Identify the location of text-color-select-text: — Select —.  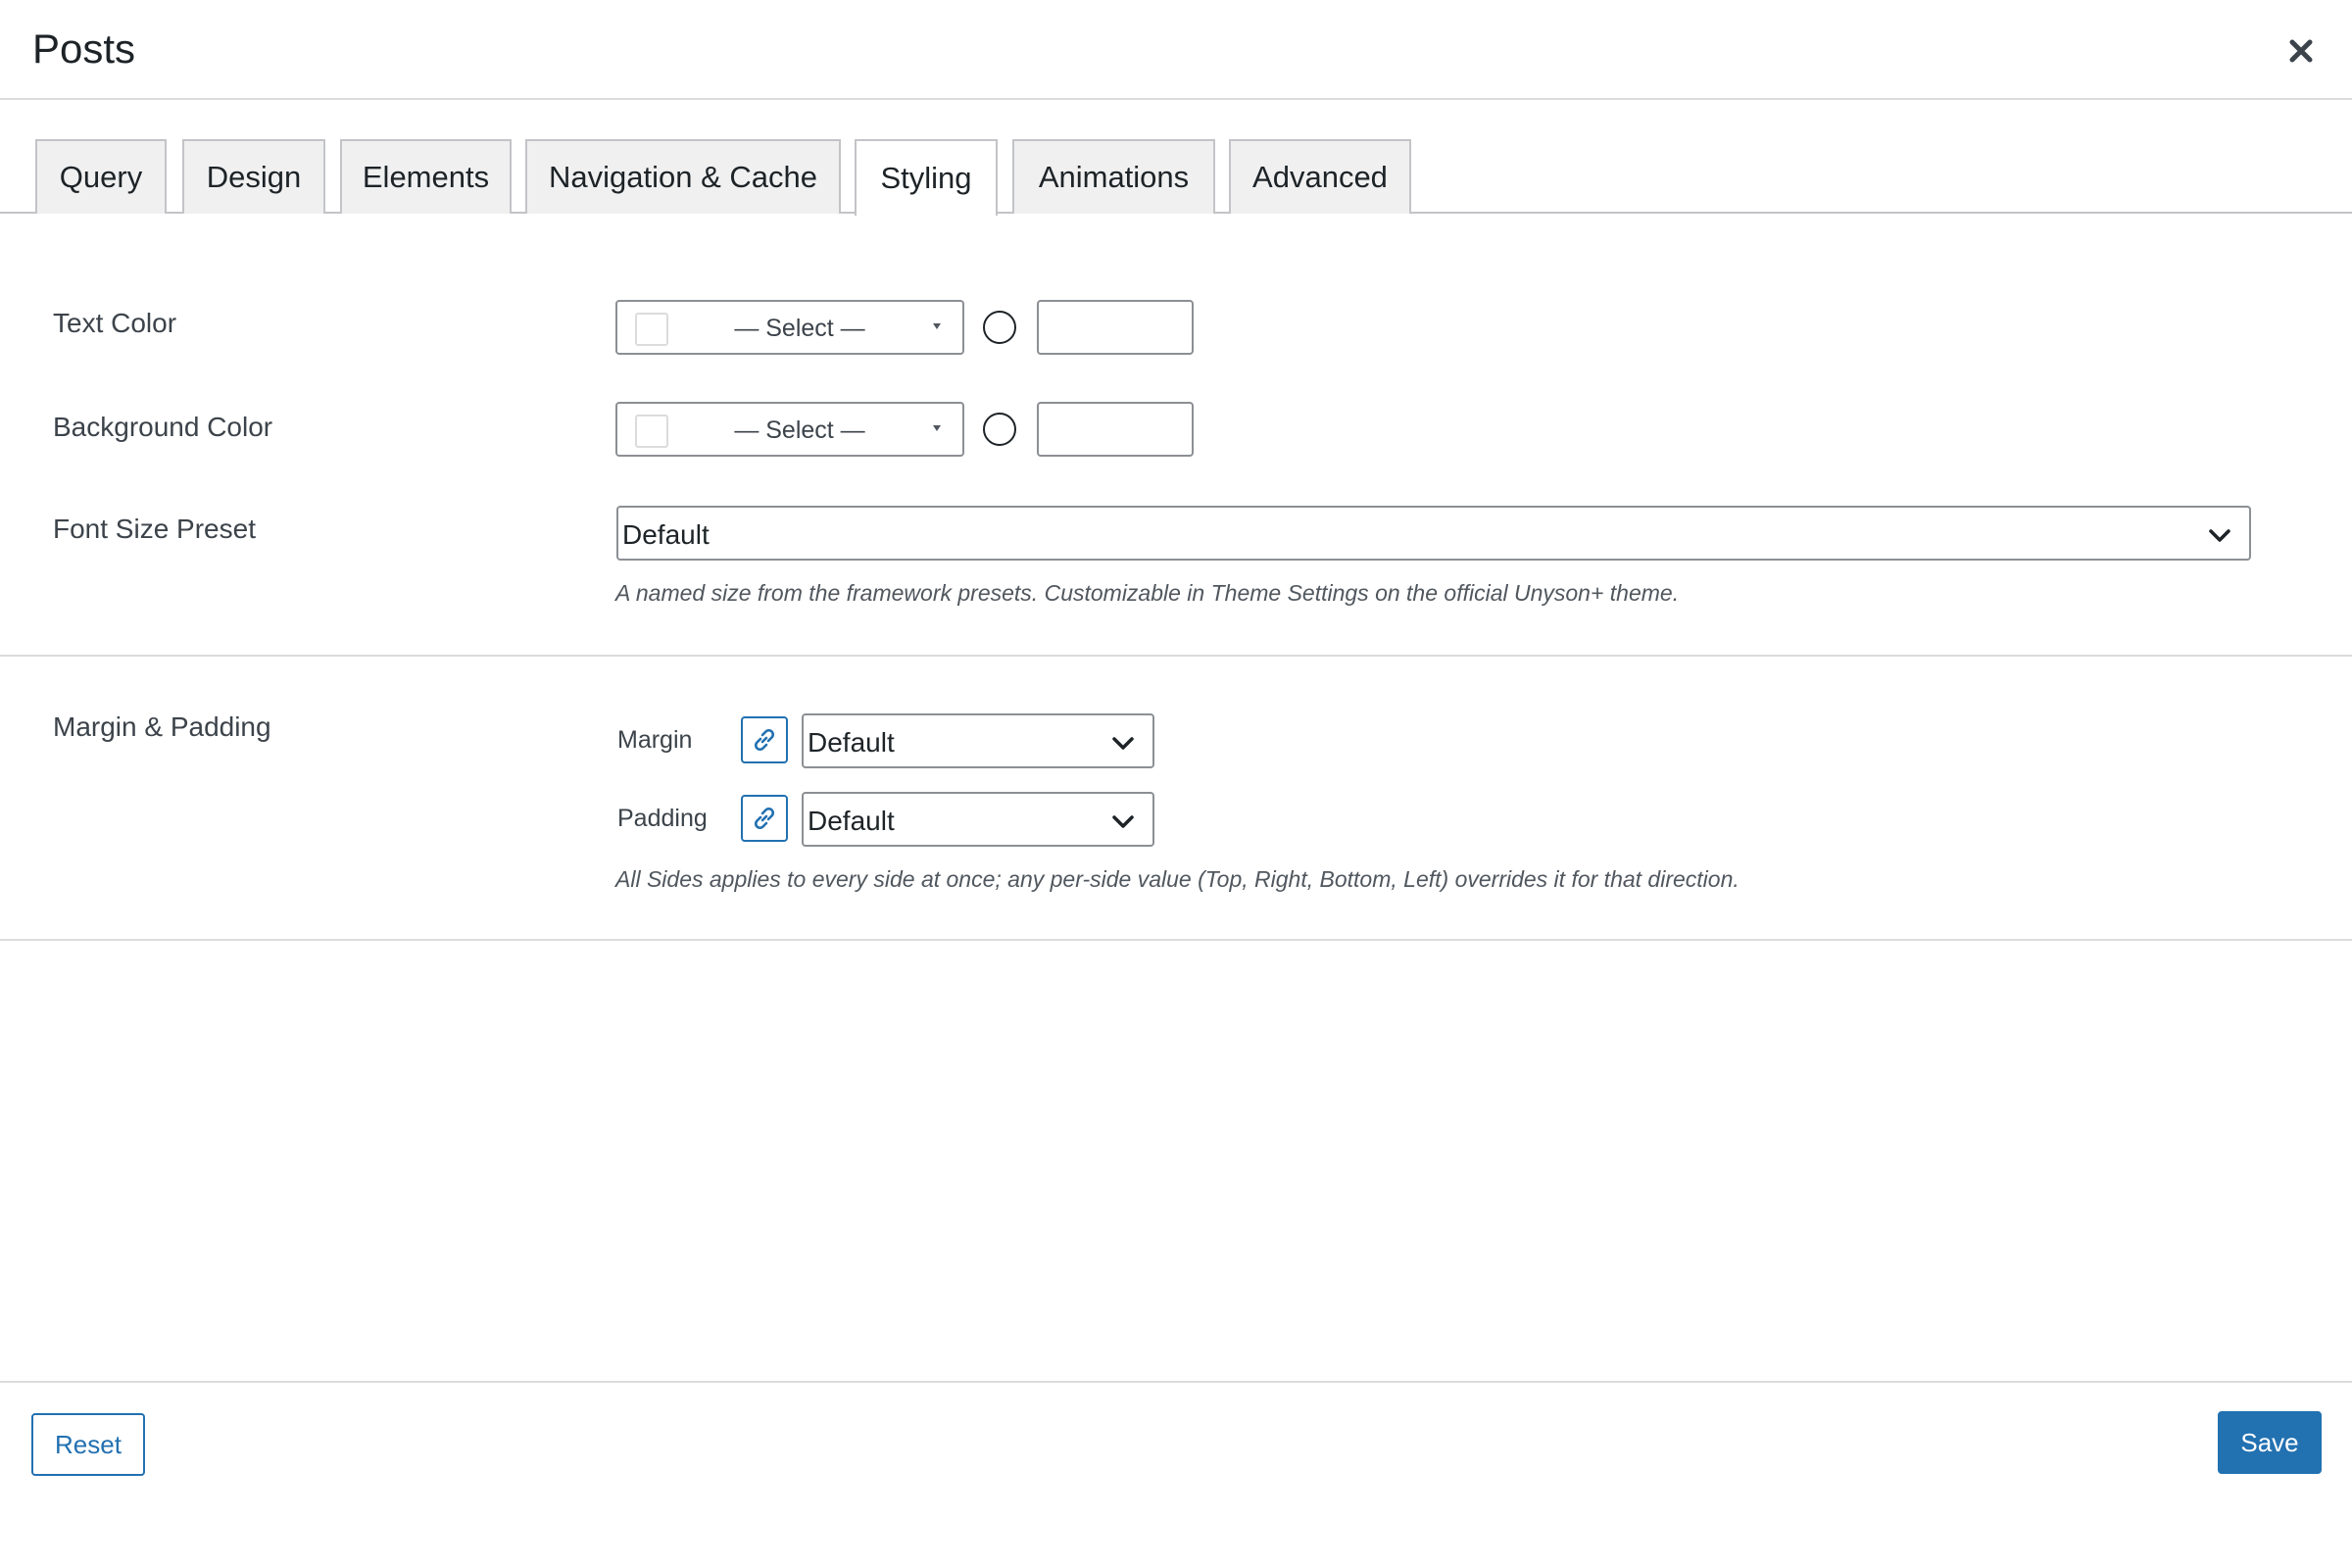
(799, 328).